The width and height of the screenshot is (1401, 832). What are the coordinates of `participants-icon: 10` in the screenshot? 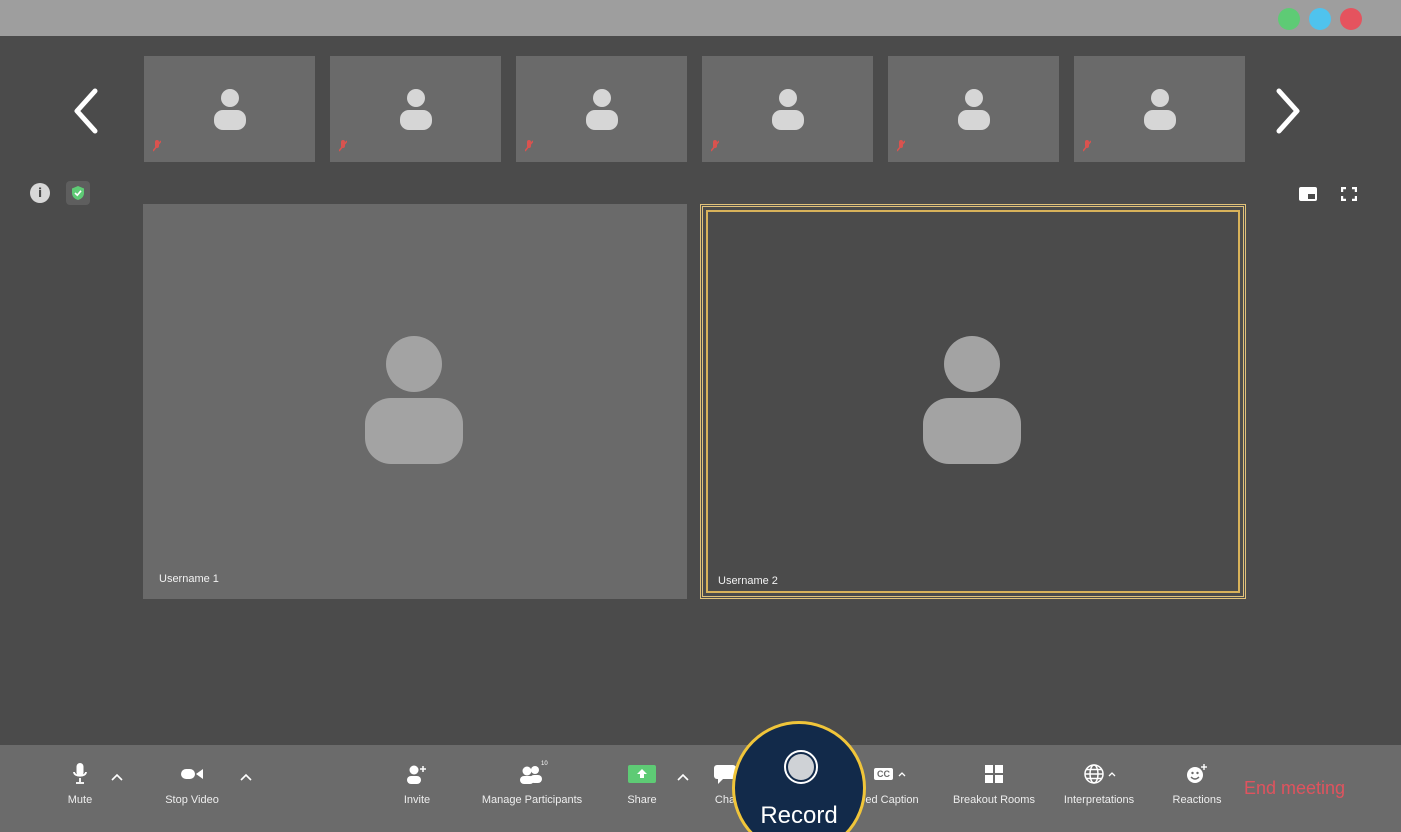 It's located at (533, 773).